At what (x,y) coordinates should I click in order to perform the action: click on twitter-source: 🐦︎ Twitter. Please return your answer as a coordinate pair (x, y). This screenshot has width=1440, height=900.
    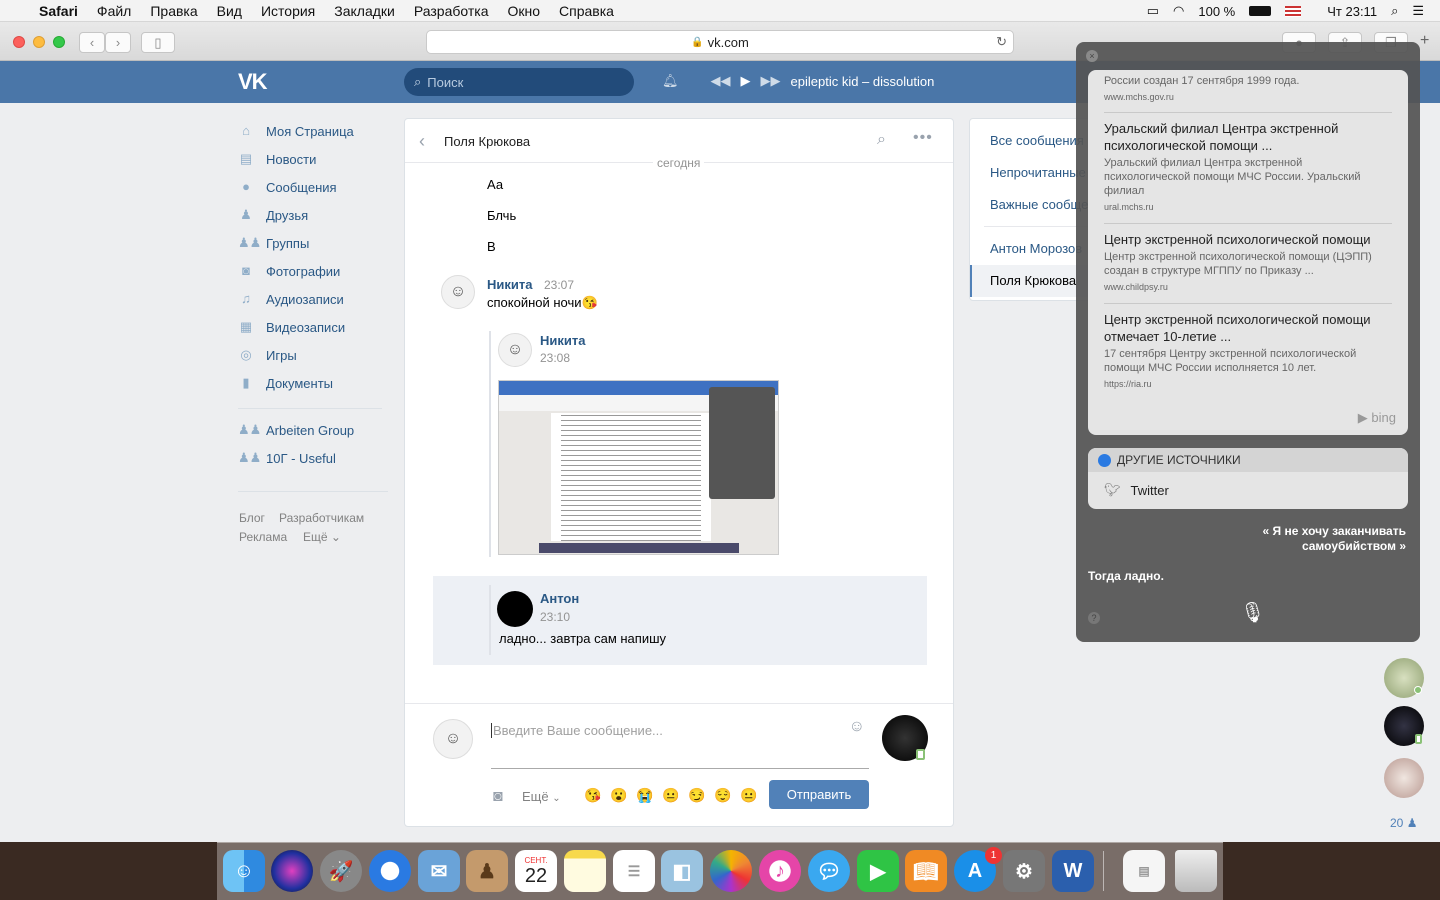
    Looking at the image, I should click on (1136, 490).